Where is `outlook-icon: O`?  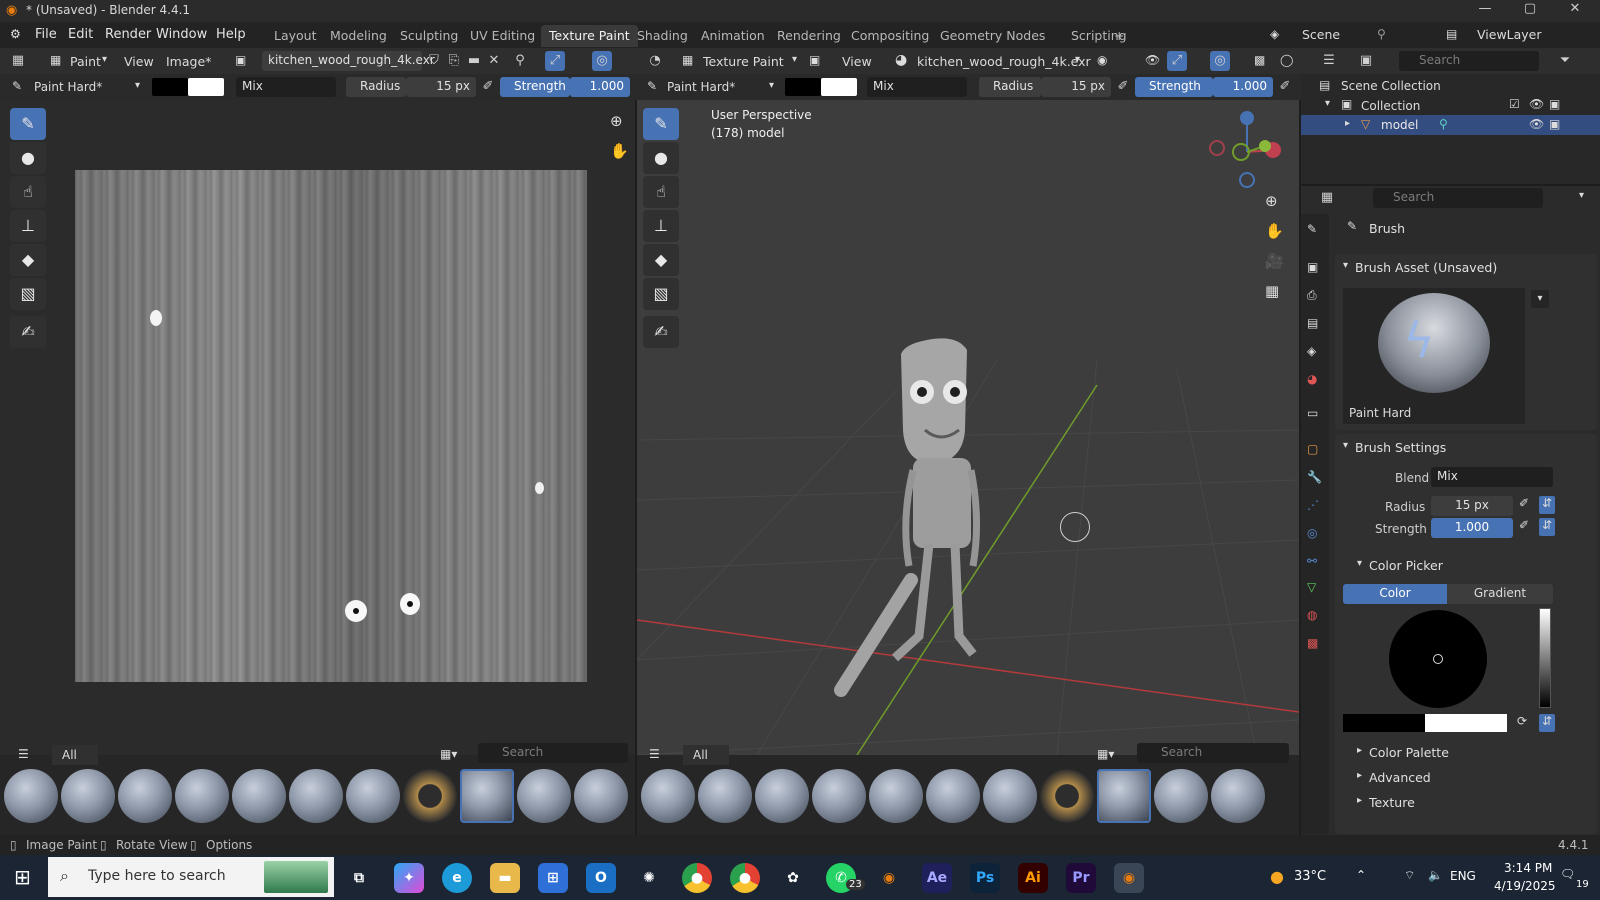 outlook-icon: O is located at coordinates (601, 878).